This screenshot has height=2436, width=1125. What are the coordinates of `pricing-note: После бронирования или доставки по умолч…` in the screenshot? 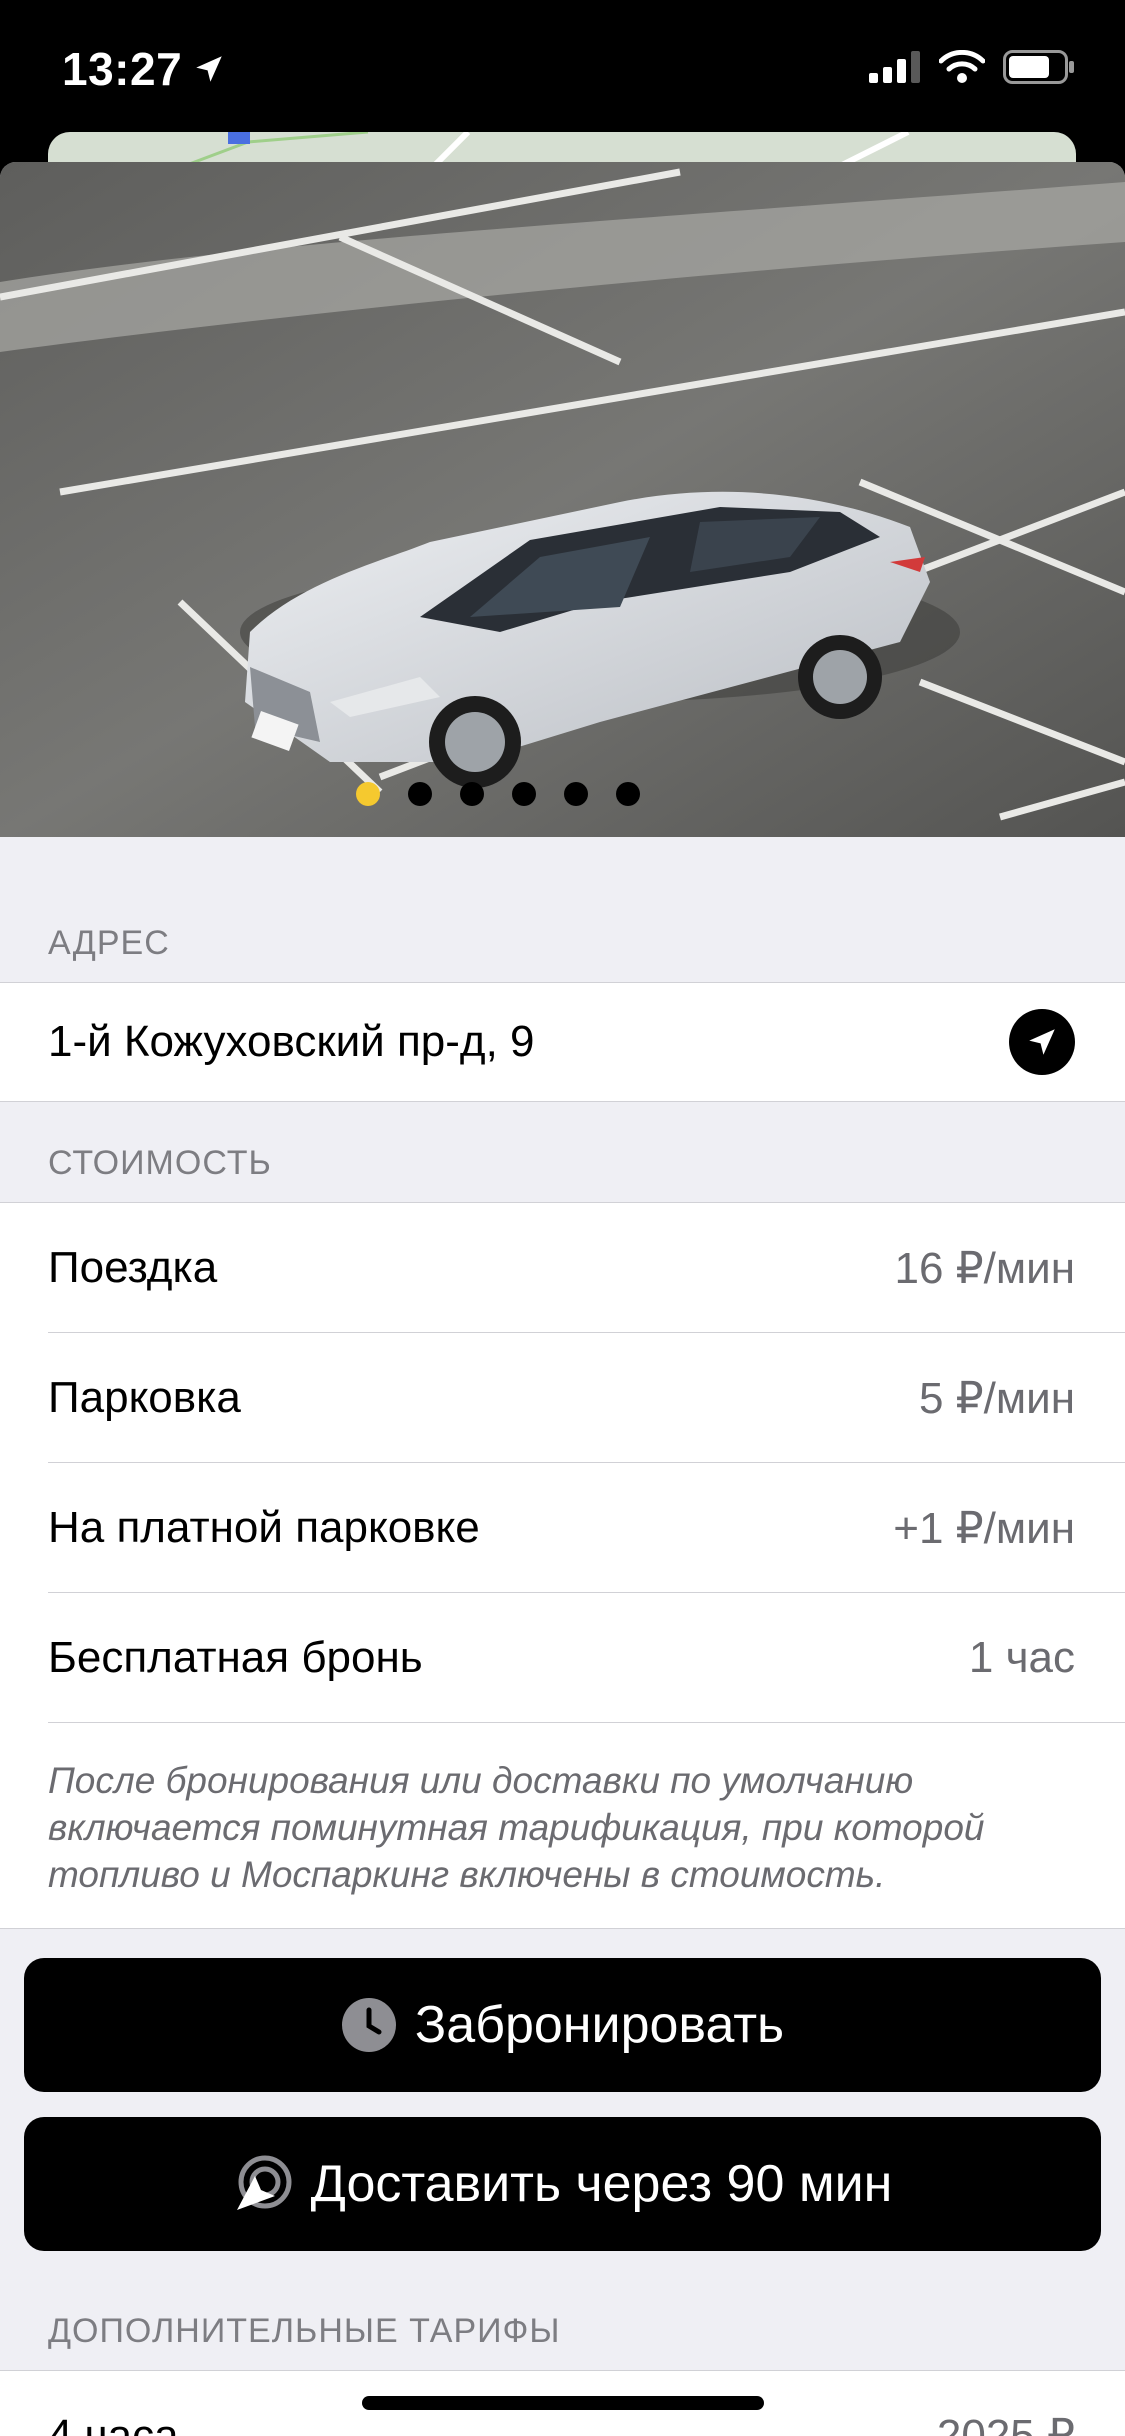 It's located at (516, 1827).